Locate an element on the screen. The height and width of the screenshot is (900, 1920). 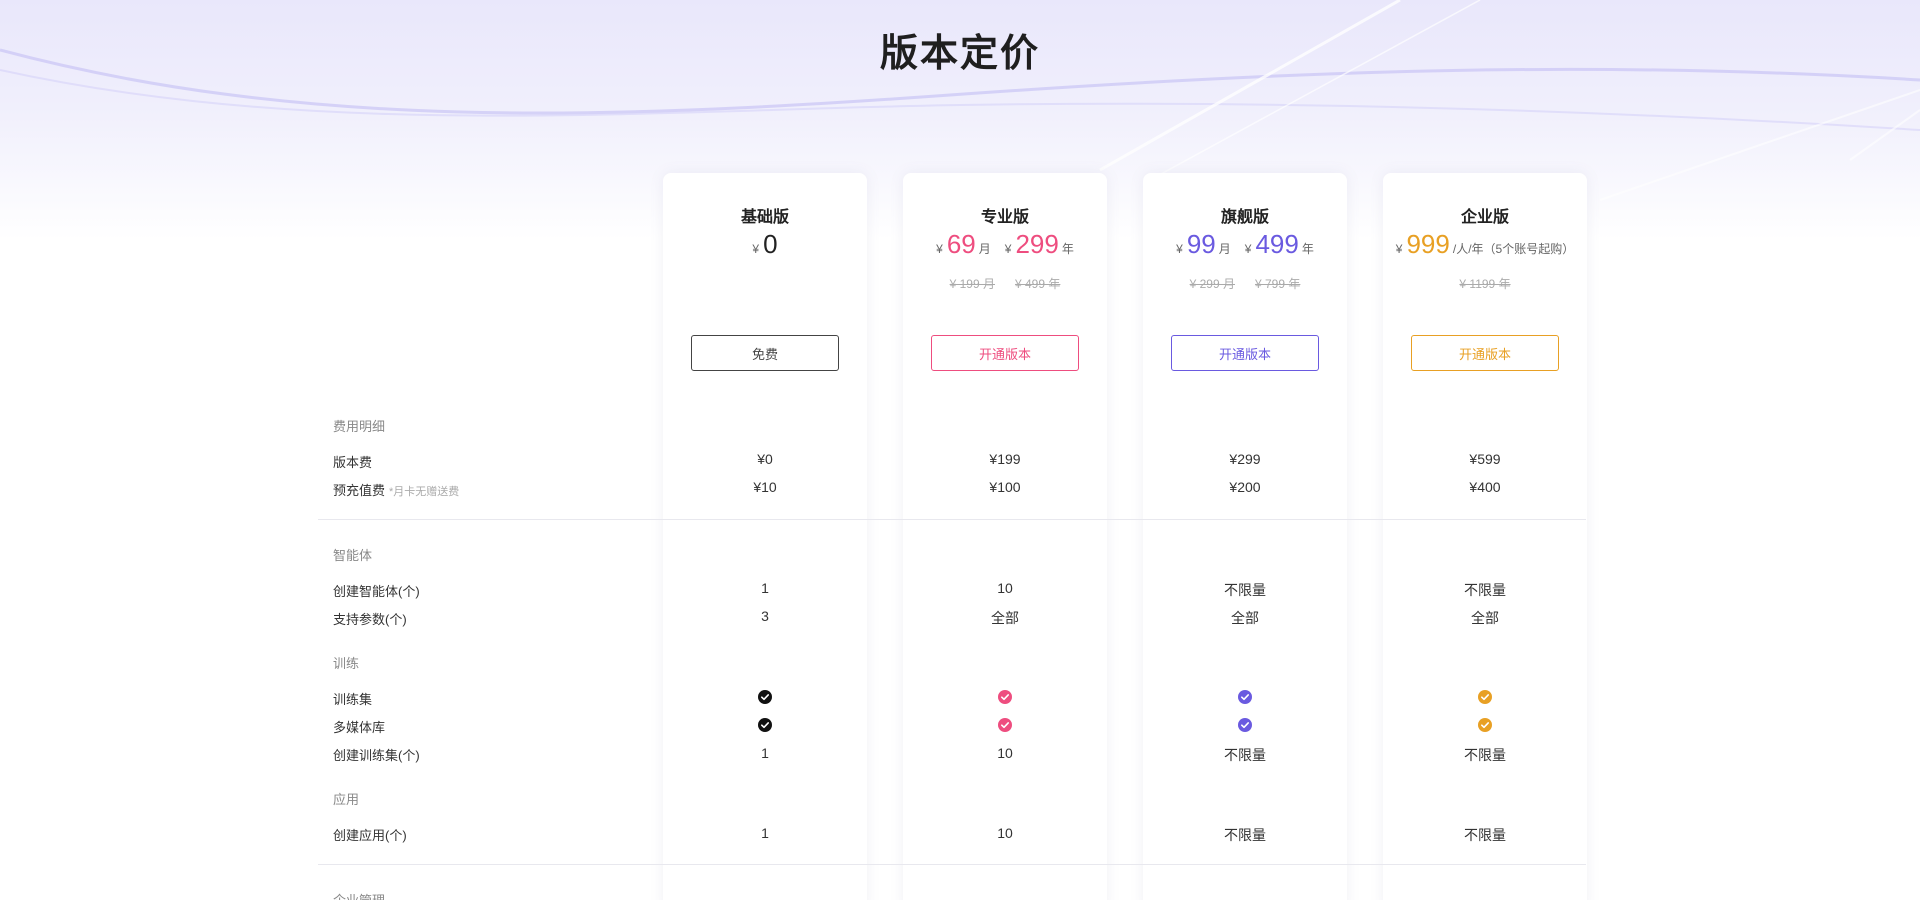
price-value: 0 is located at coordinates (770, 244).